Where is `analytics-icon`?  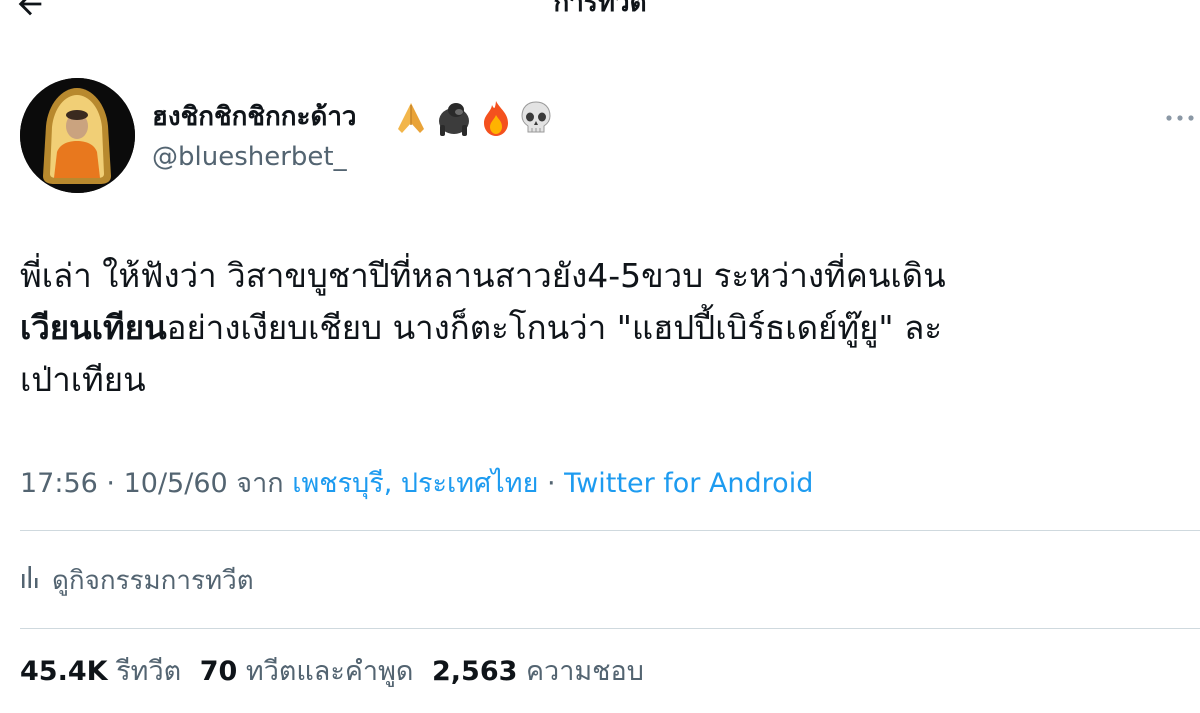
analytics-icon is located at coordinates (30, 580).